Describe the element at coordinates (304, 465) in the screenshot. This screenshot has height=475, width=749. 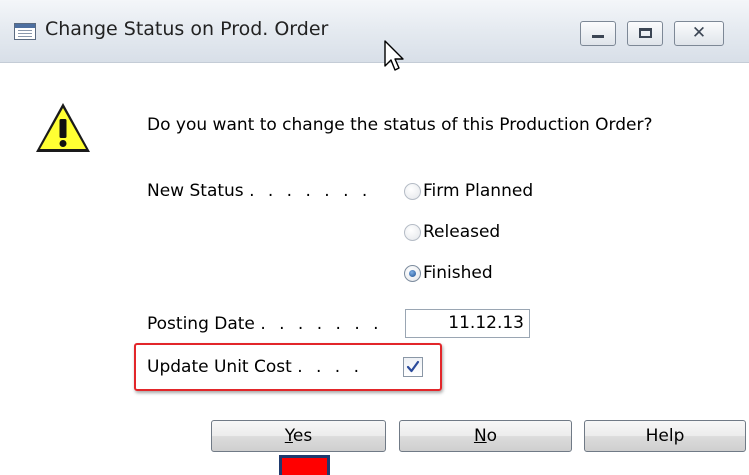
I see `red-marker` at that location.